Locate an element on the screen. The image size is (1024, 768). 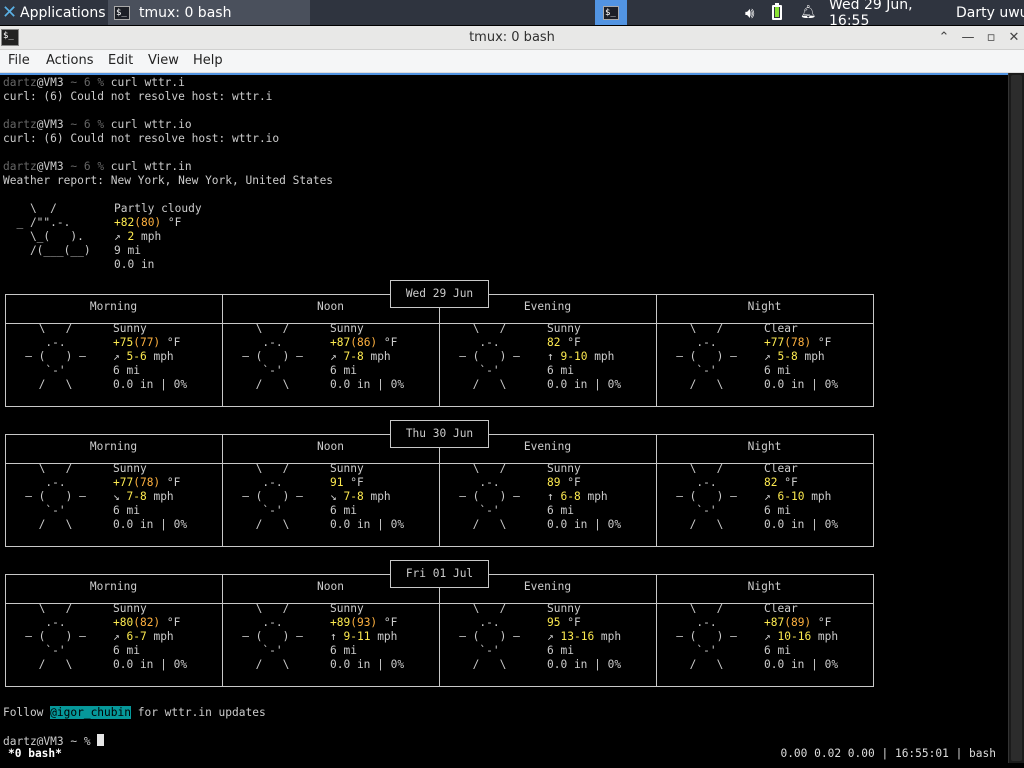
current-wind: ↗ 2 mph is located at coordinates (138, 236).